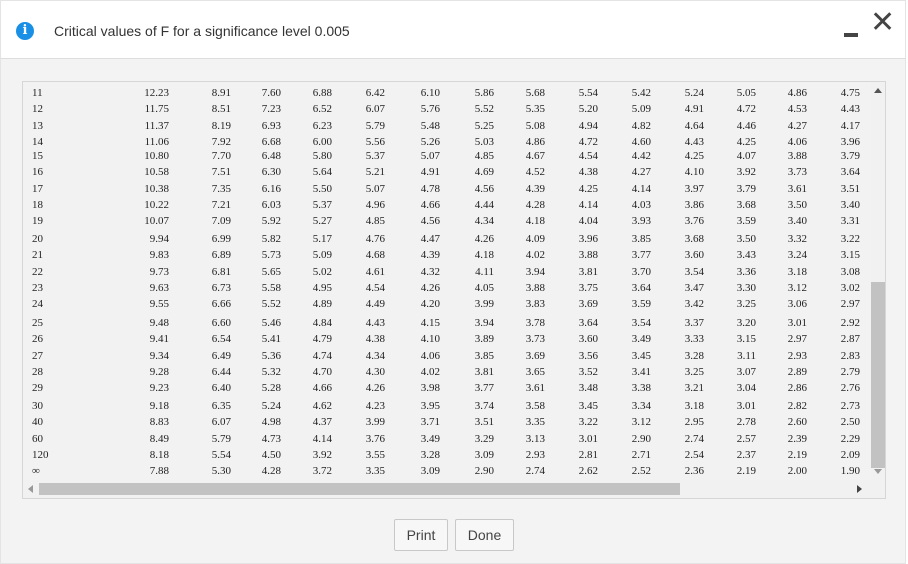  I want to click on table-cell: 4.28, so click(271, 471).